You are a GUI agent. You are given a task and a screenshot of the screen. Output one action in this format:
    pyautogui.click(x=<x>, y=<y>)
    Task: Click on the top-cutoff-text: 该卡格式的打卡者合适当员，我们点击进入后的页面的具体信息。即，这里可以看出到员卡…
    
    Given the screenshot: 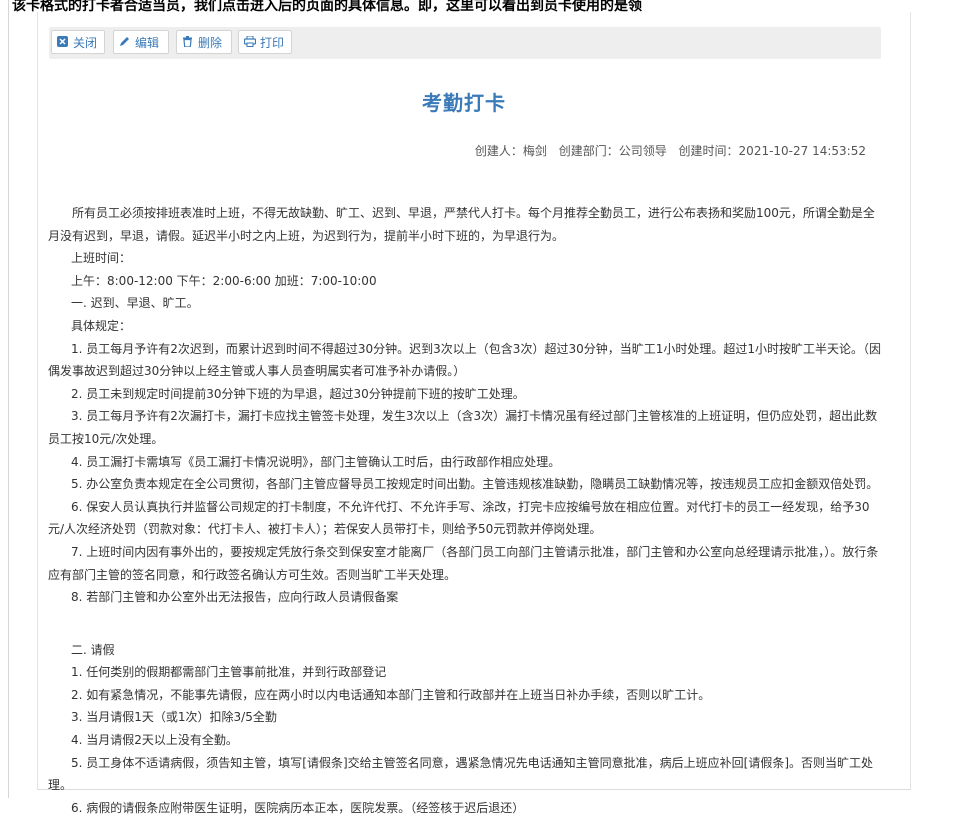 What is the action you would take?
    pyautogui.click(x=327, y=6)
    